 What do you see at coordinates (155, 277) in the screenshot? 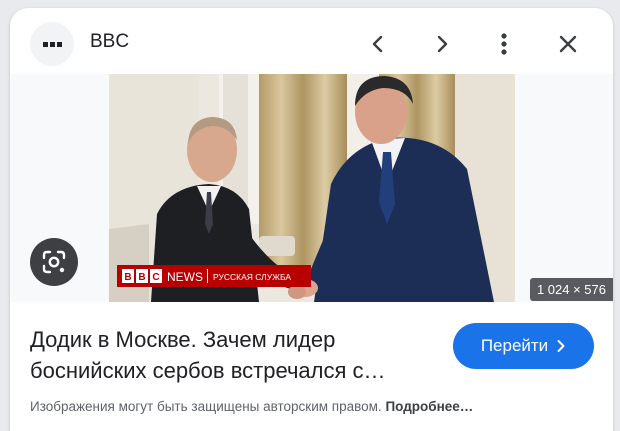
I see `svg-text: C` at bounding box center [155, 277].